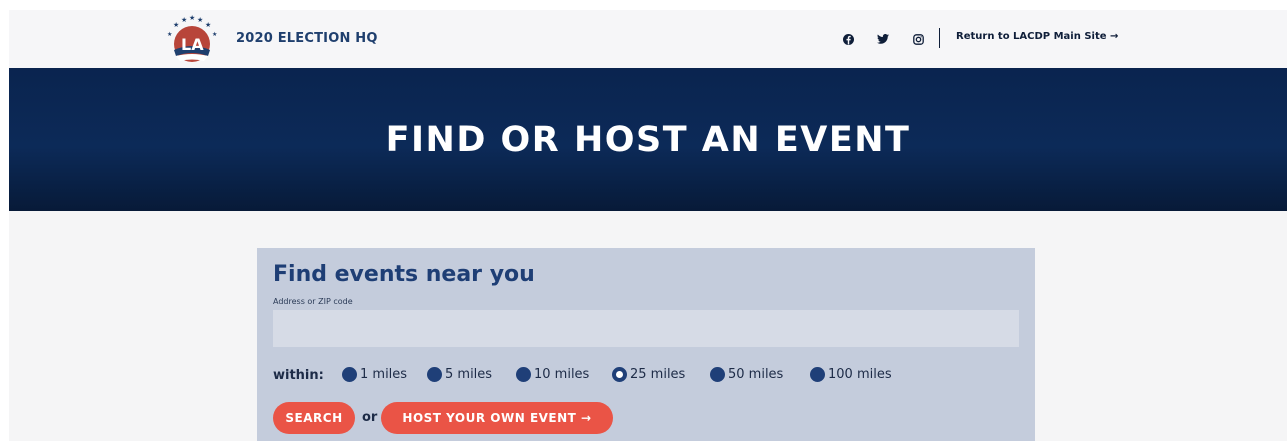  What do you see at coordinates (1037, 36) in the screenshot?
I see `return-to-main-site-link: Return to LACDP Main Site →` at bounding box center [1037, 36].